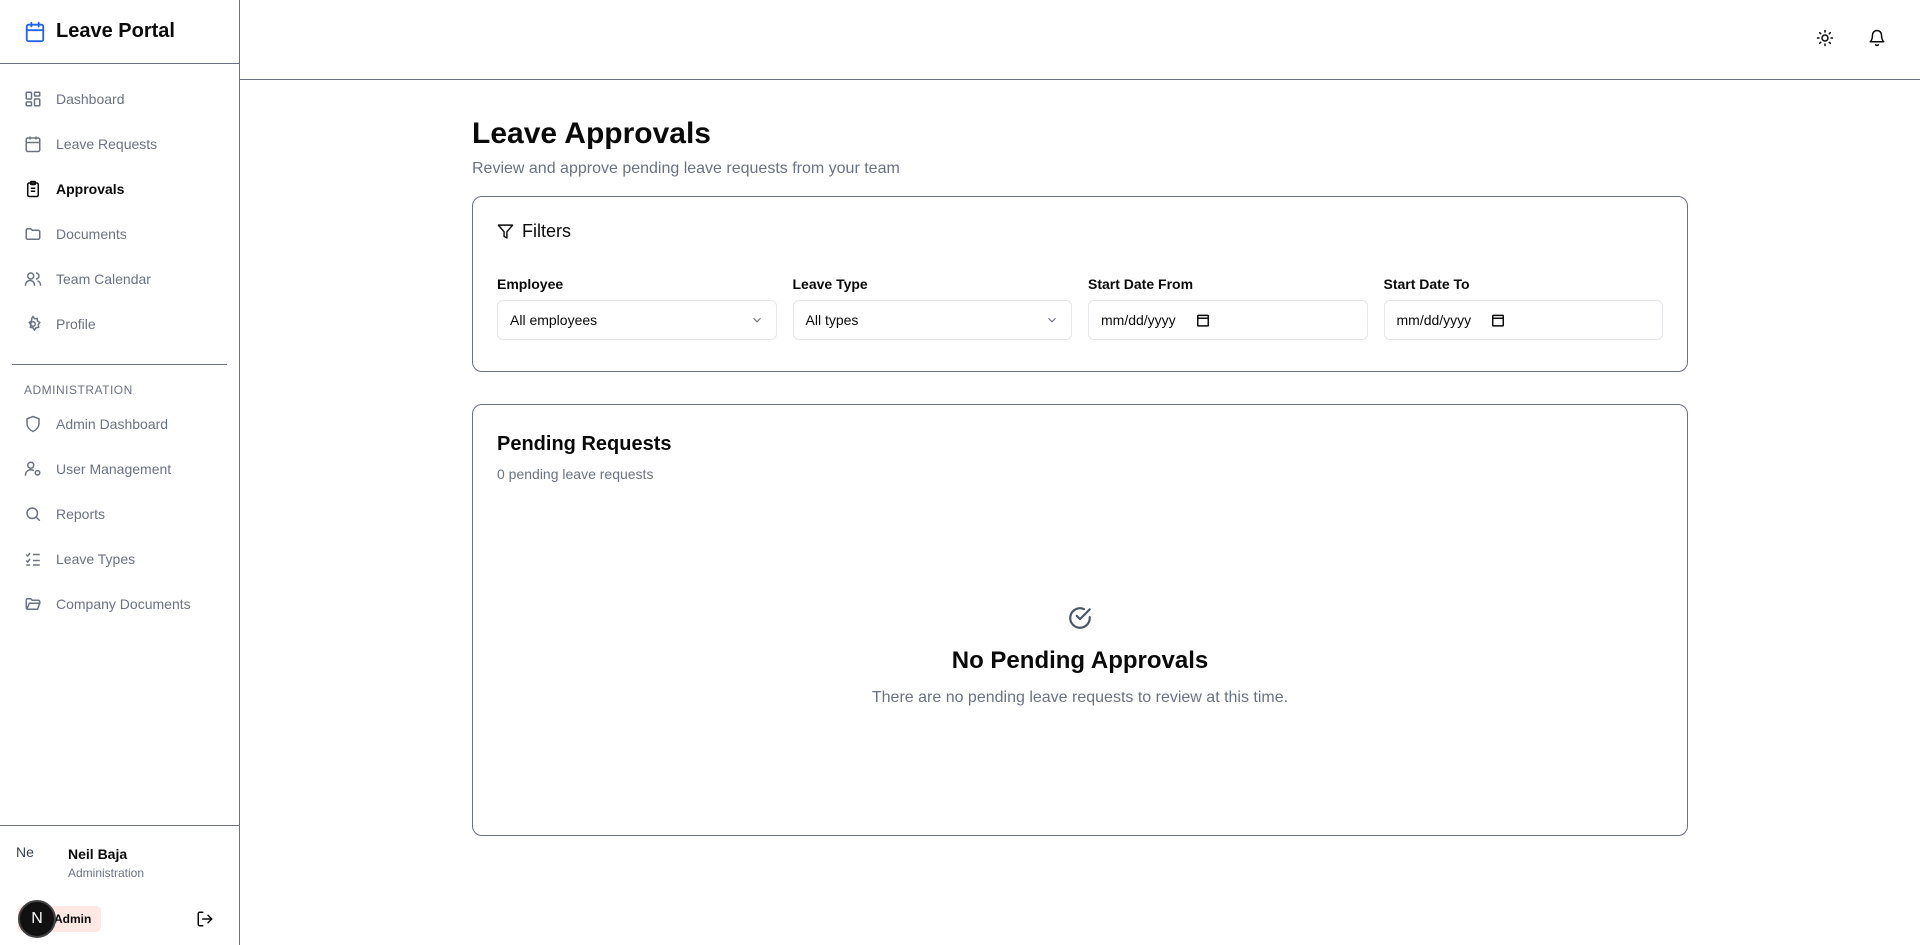 This screenshot has width=1920, height=945. What do you see at coordinates (107, 143) in the screenshot?
I see `sidebar-item-label: Leave Requests` at bounding box center [107, 143].